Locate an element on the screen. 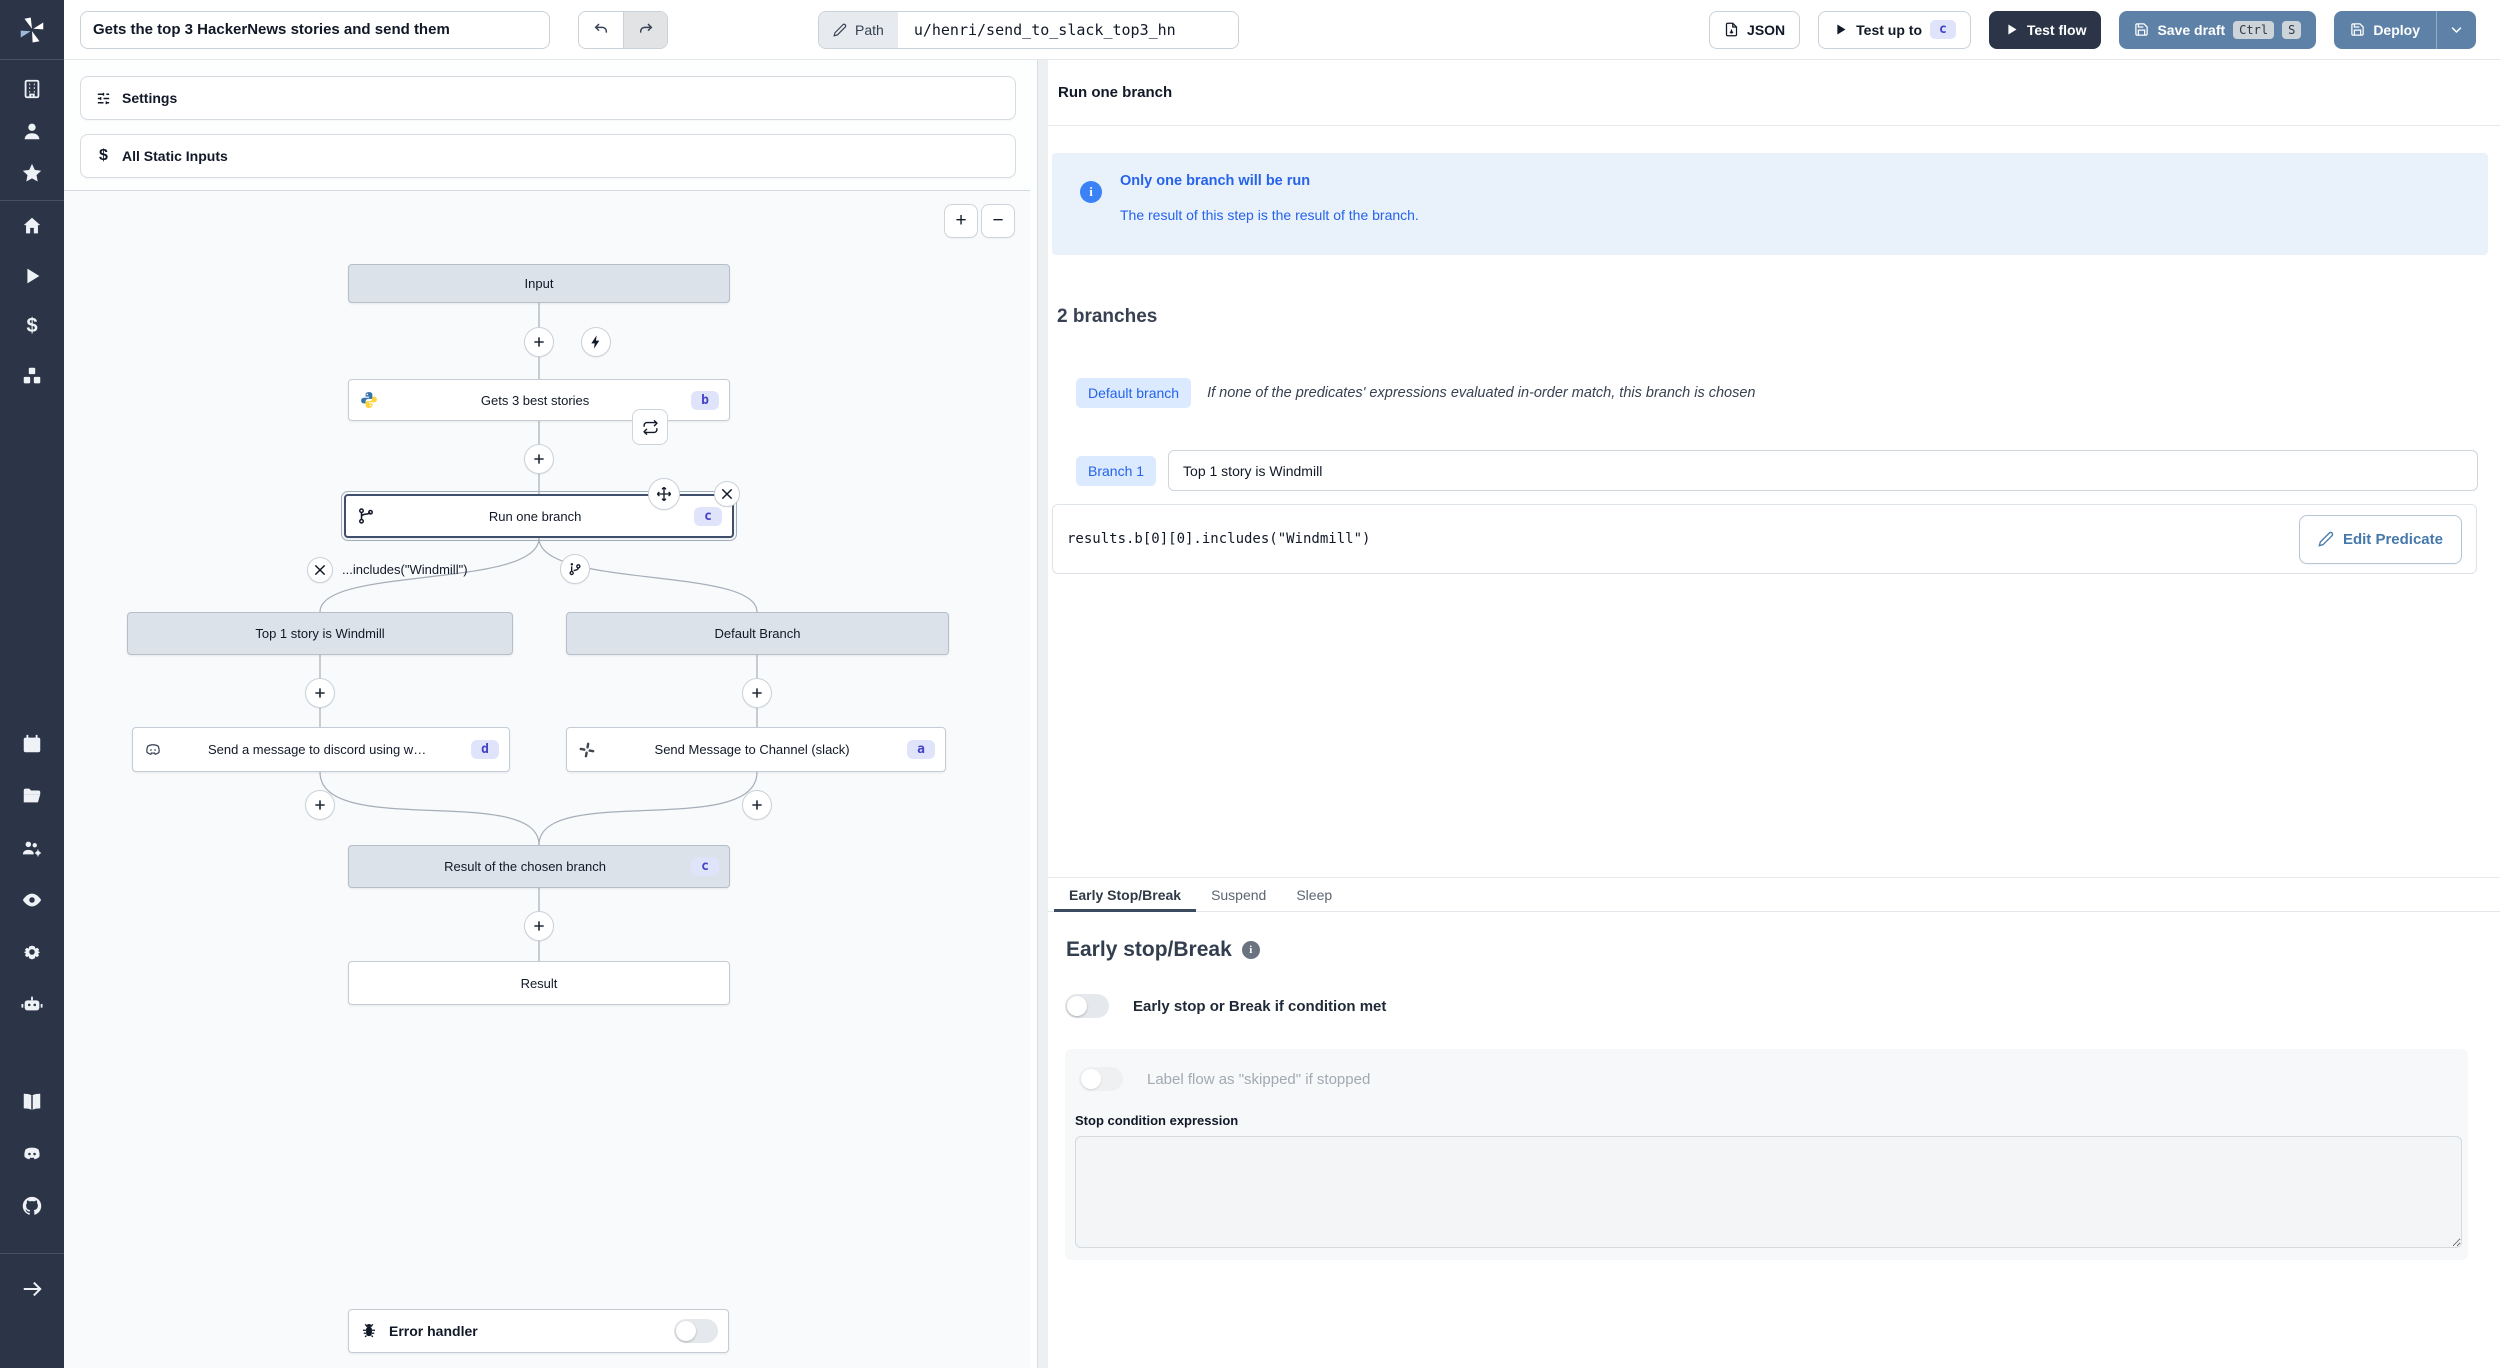 This screenshot has height=1368, width=2500. flow-edges is located at coordinates (538, 632).